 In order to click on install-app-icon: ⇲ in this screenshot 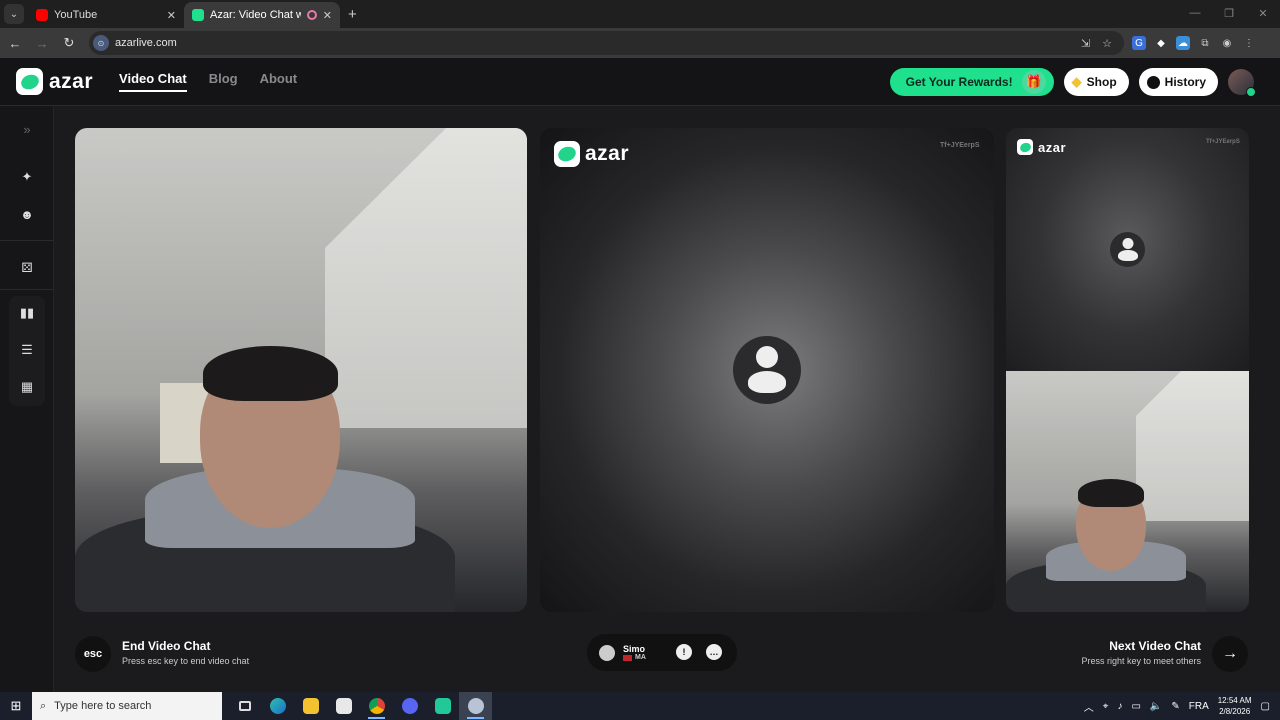, I will do `click(1085, 43)`.